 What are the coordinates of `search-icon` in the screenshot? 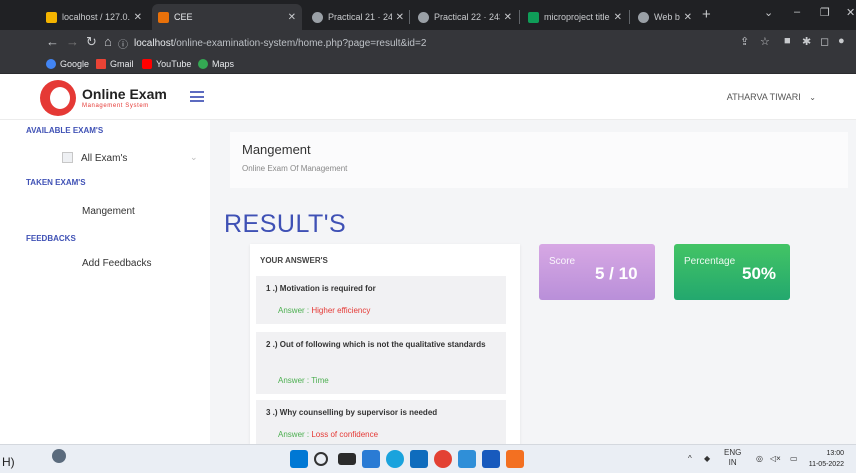 It's located at (321, 459).